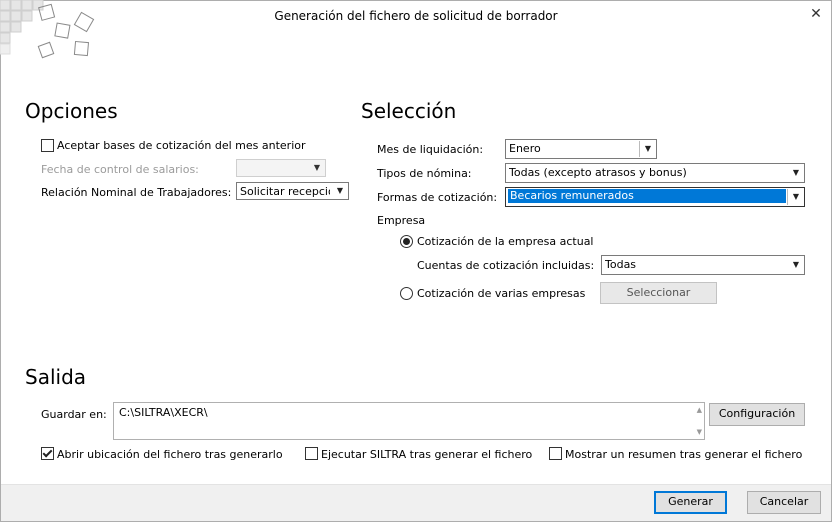  I want to click on seleccionar-button: Seleccionar, so click(658, 293).